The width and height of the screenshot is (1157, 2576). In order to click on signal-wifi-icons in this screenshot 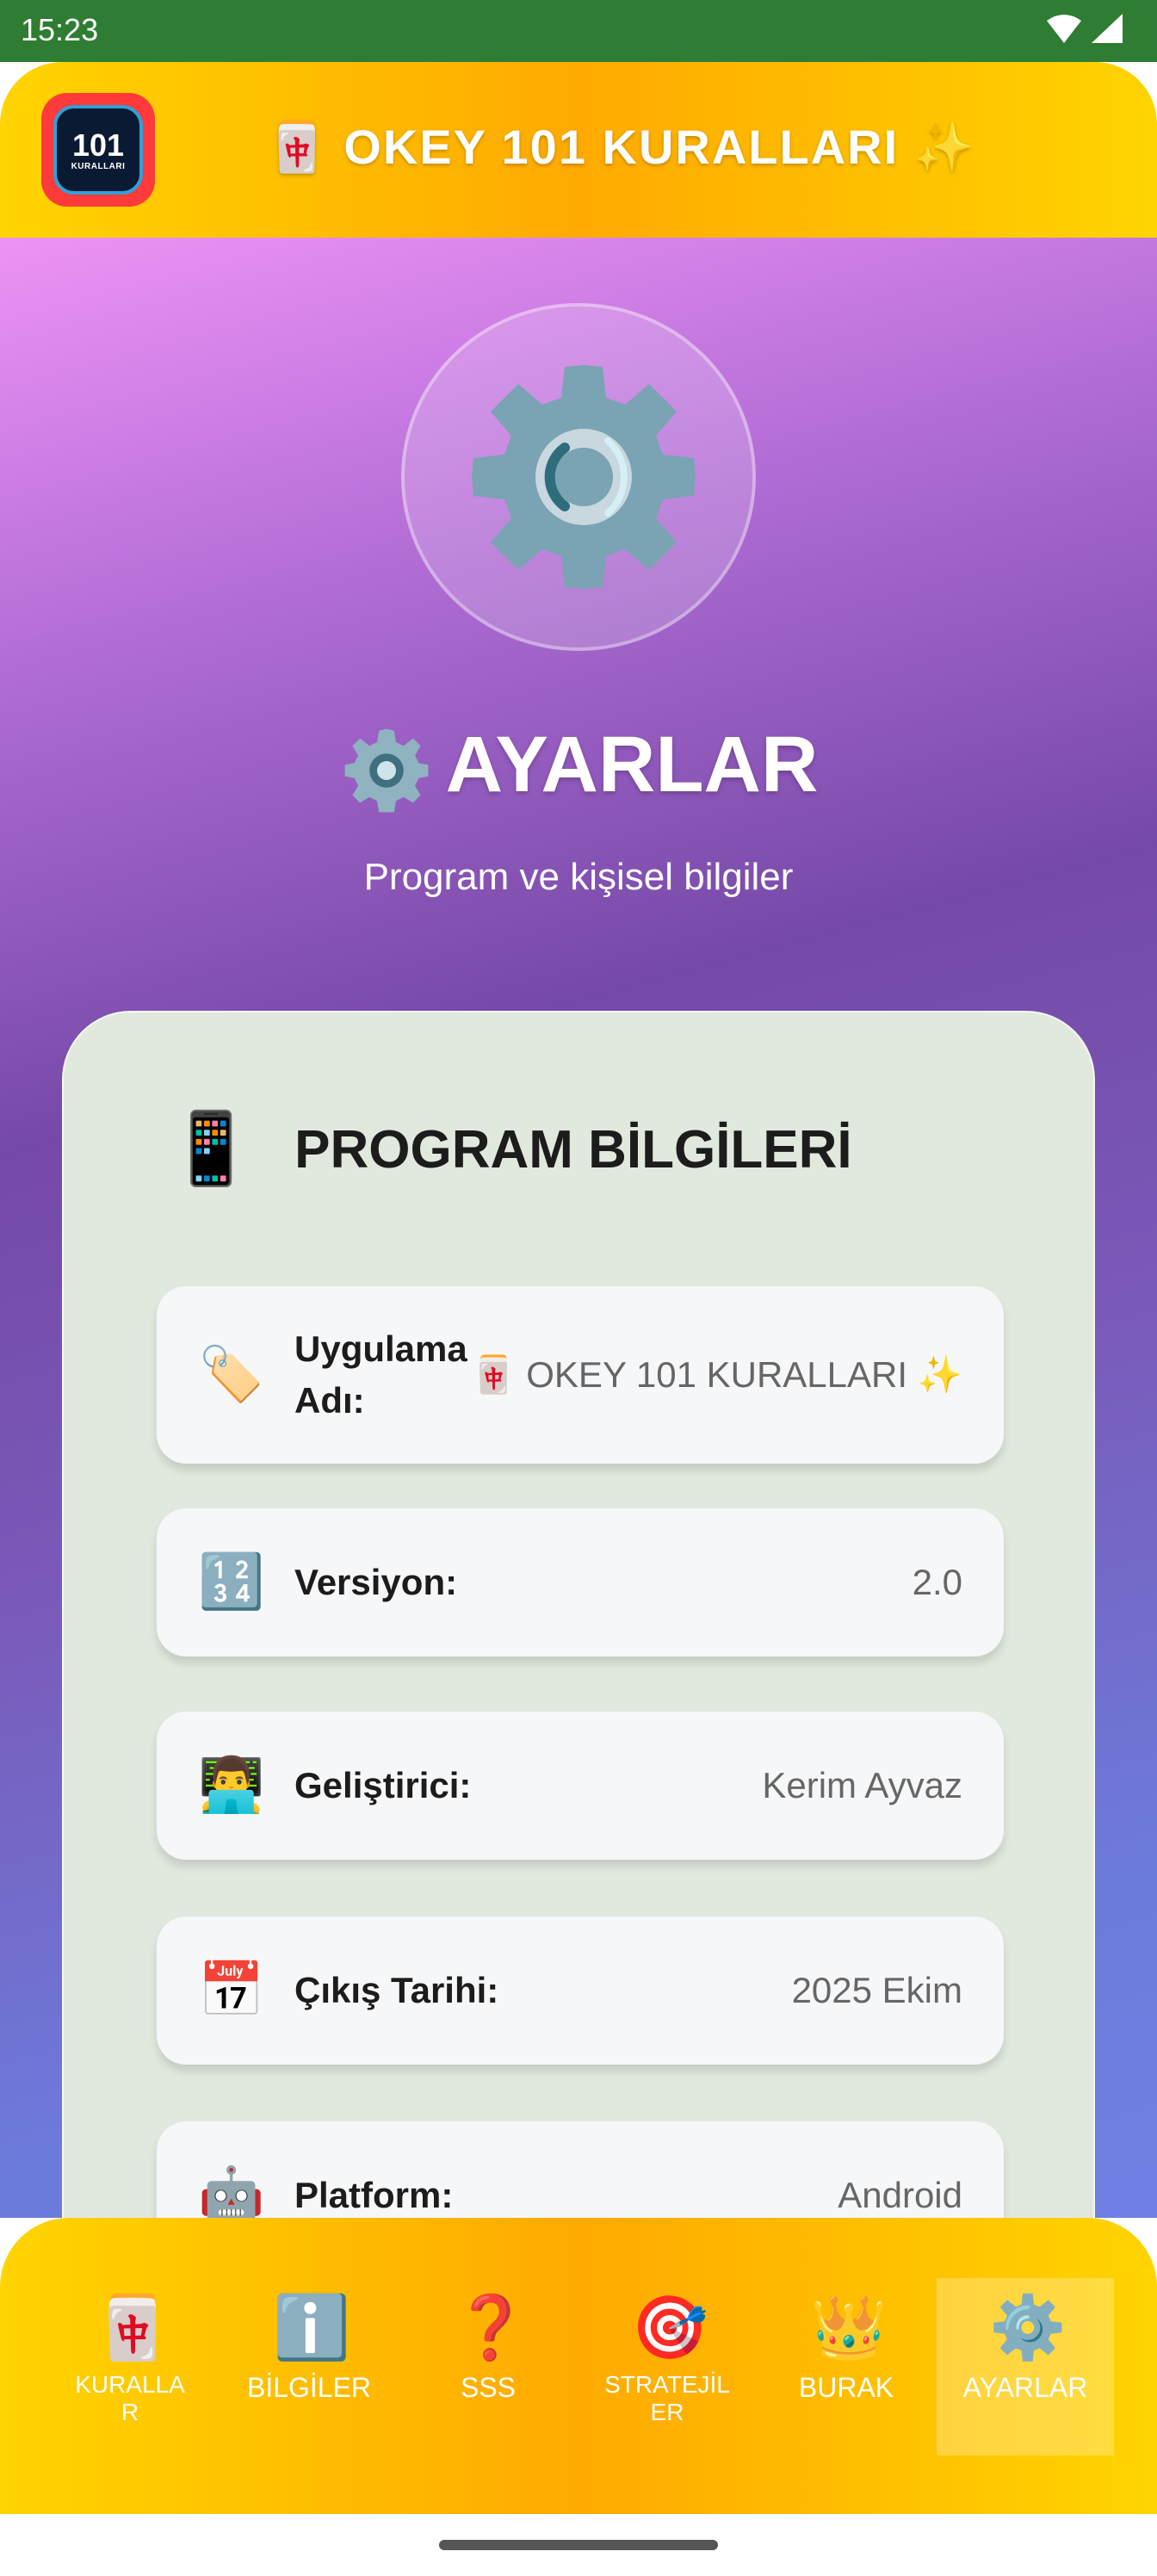, I will do `click(1085, 28)`.